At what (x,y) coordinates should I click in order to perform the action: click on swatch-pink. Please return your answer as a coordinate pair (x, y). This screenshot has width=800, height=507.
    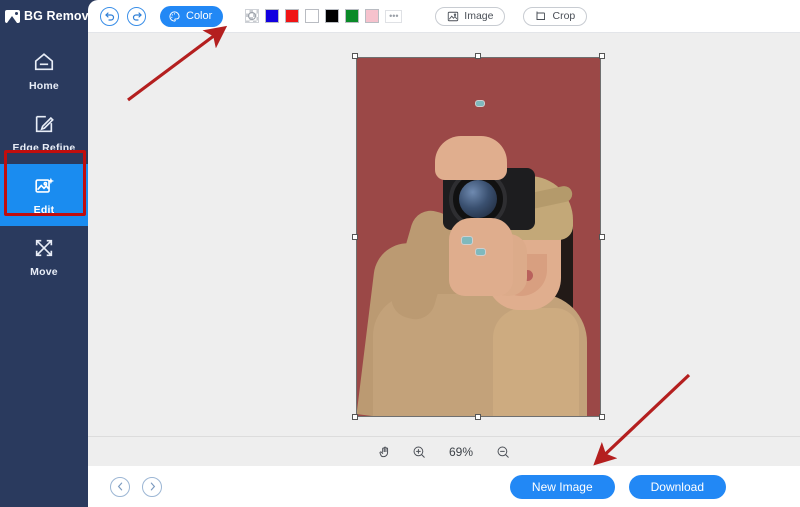
    Looking at the image, I should click on (372, 16).